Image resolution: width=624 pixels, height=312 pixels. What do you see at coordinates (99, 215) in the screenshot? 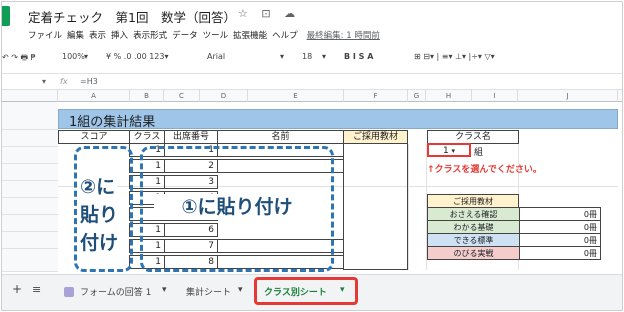
I see `callout-paste-2-line: 貼り` at bounding box center [99, 215].